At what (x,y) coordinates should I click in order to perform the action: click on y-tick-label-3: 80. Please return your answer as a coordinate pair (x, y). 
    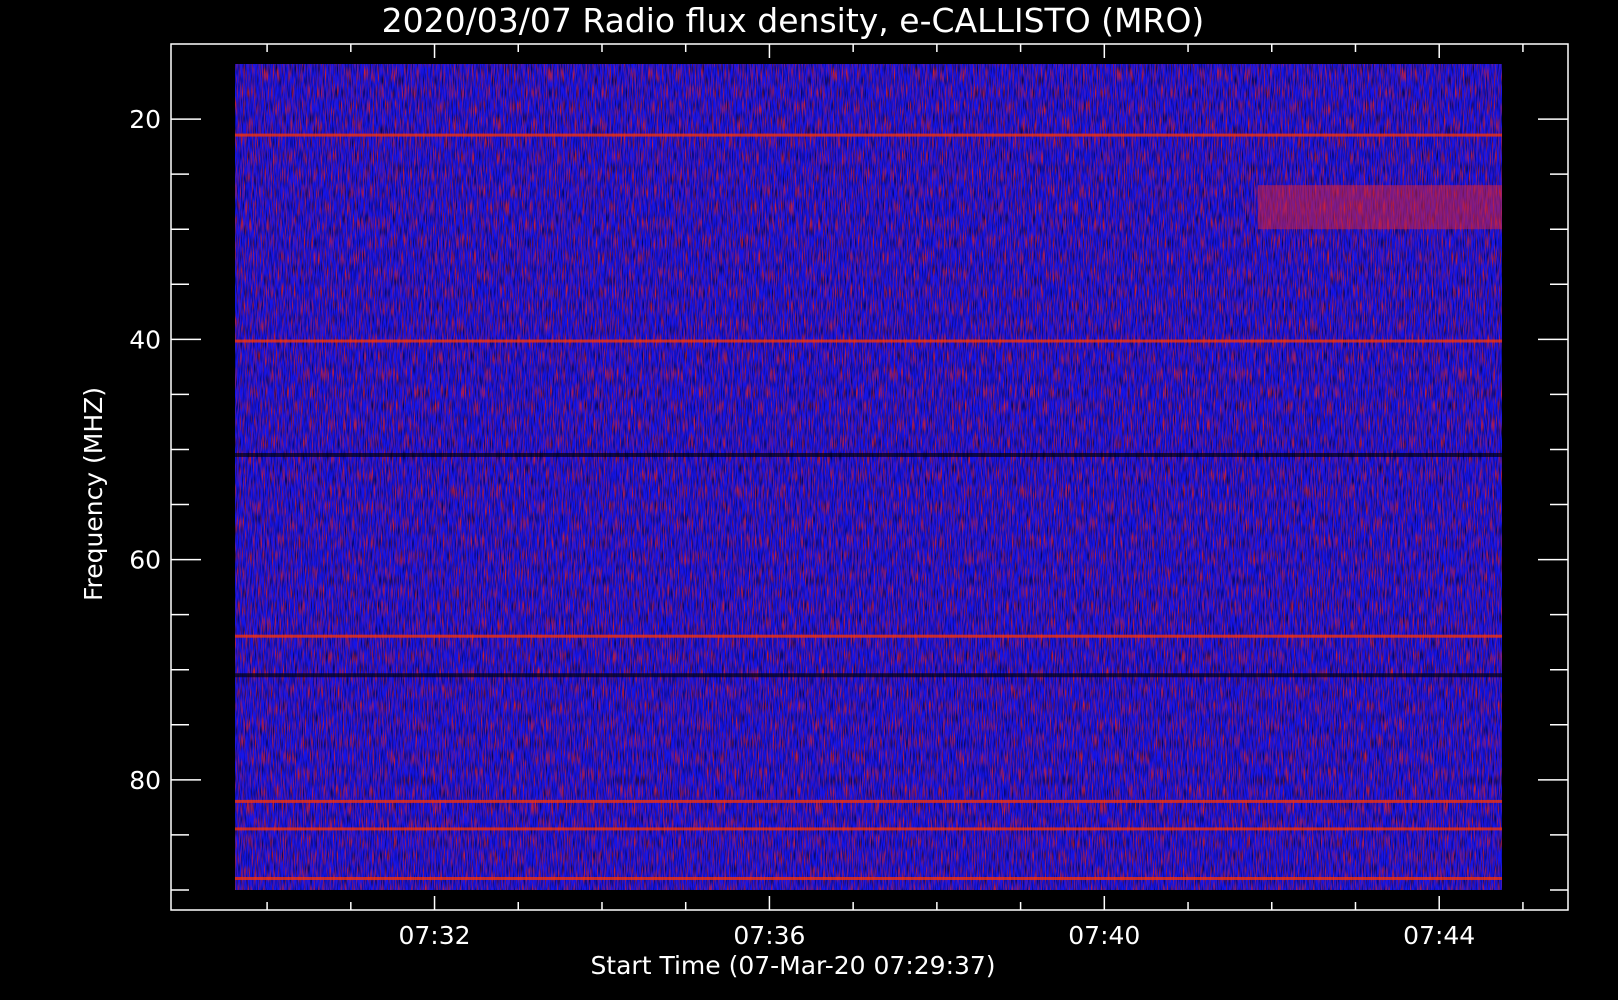
    Looking at the image, I should click on (145, 780).